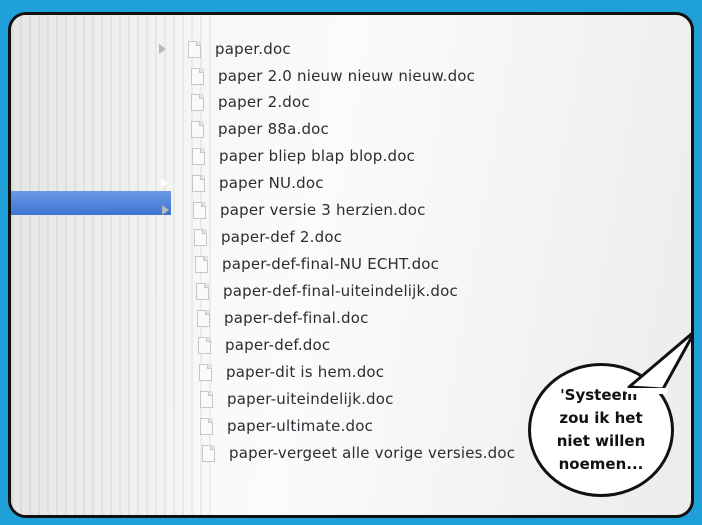 The height and width of the screenshot is (525, 702). I want to click on file-row: paper 88a.doc, so click(260, 129).